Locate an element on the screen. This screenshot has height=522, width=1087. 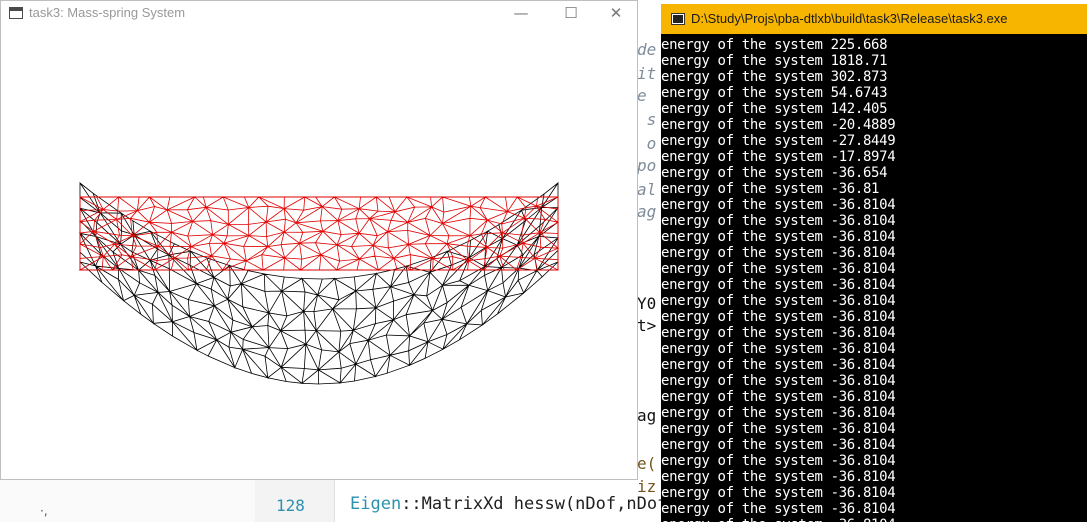
editor-left-panel: ·, is located at coordinates (127, 501).